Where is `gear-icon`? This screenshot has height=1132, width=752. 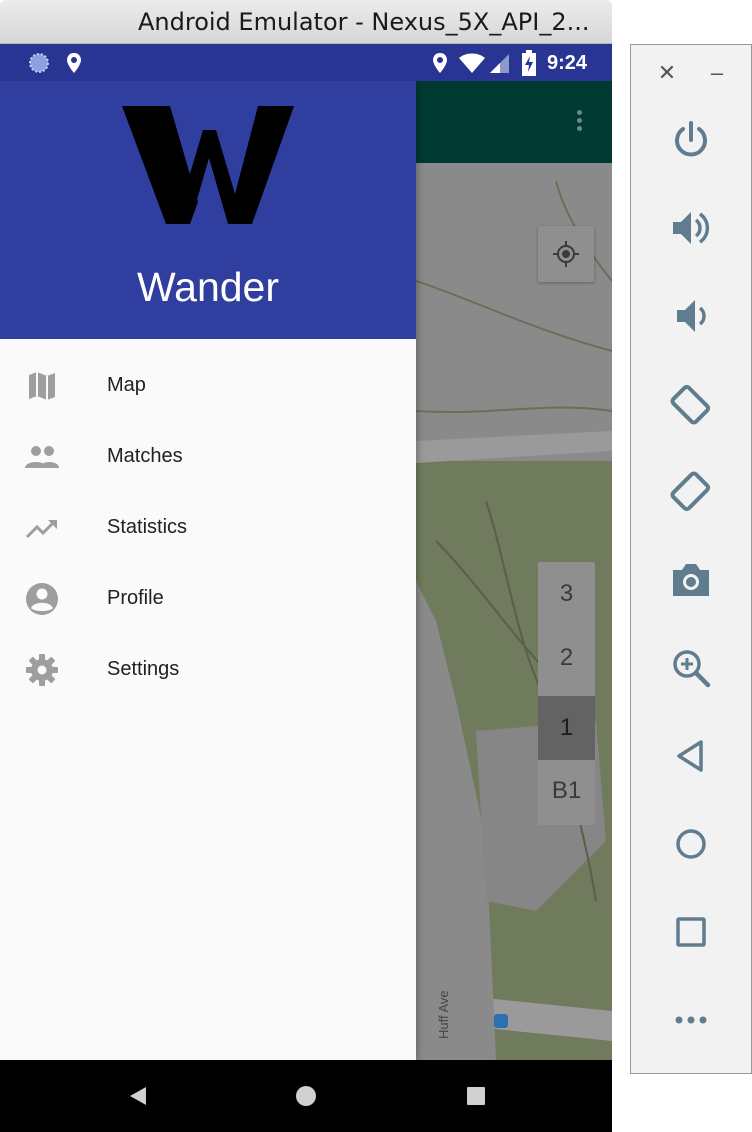 gear-icon is located at coordinates (42, 670).